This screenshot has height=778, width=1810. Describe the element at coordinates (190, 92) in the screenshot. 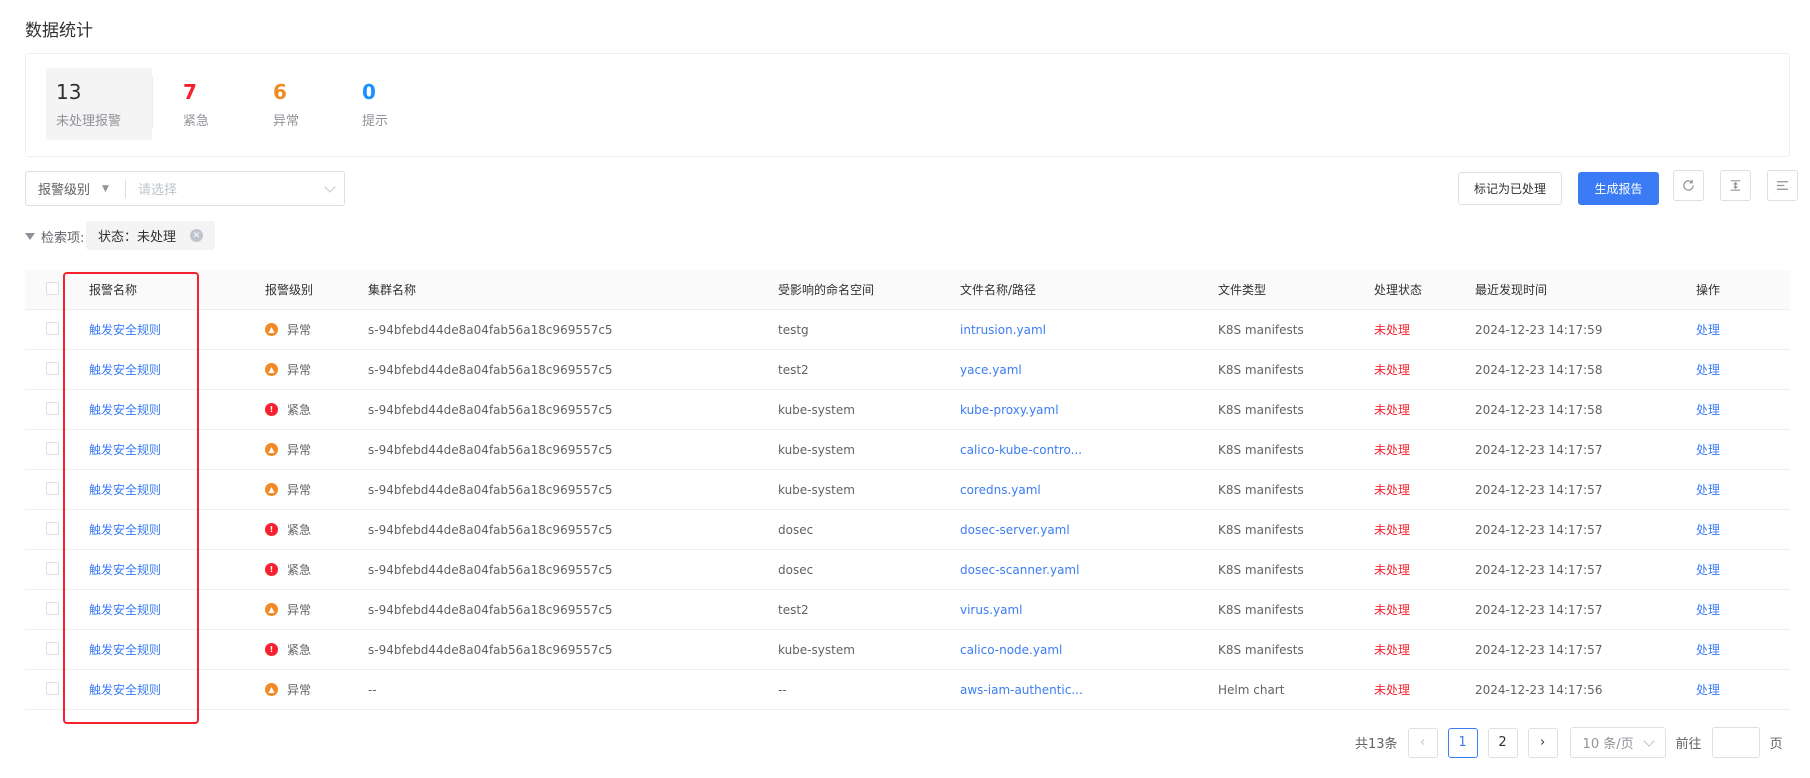

I see `stat-urgent-value: 7` at that location.